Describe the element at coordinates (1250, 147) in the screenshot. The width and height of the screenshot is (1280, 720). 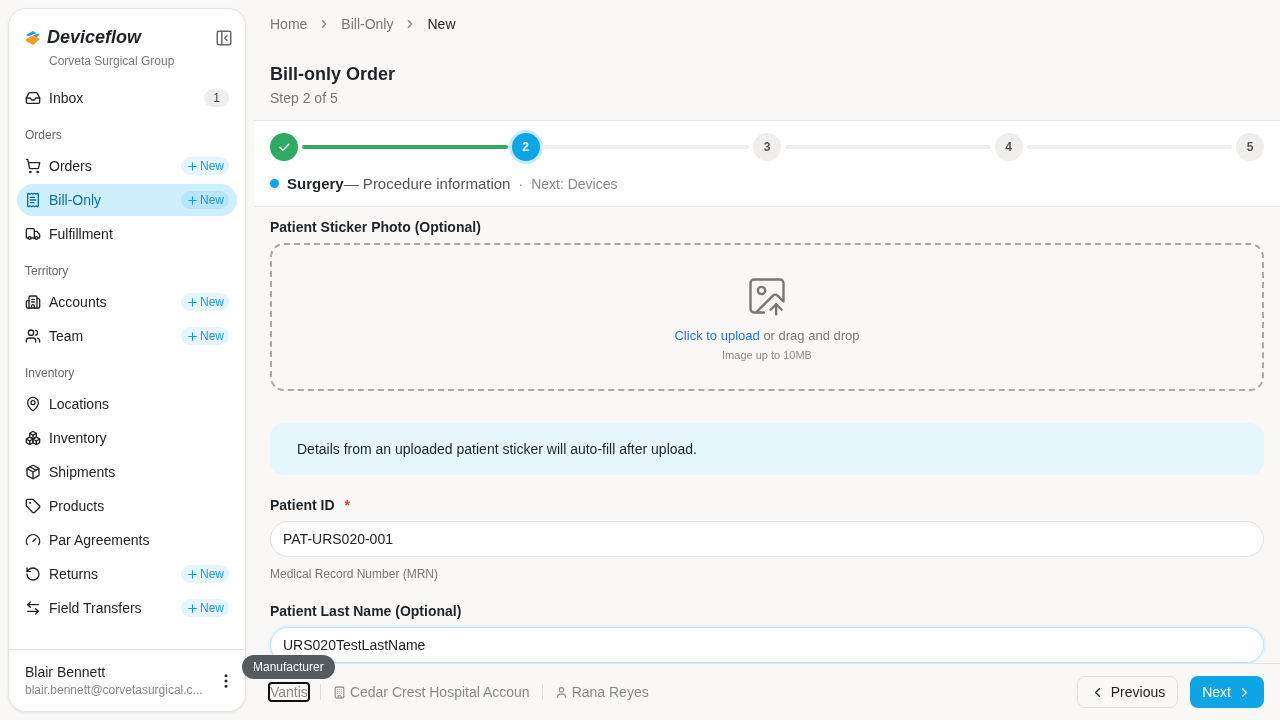
I see `step-indicator: 5` at that location.